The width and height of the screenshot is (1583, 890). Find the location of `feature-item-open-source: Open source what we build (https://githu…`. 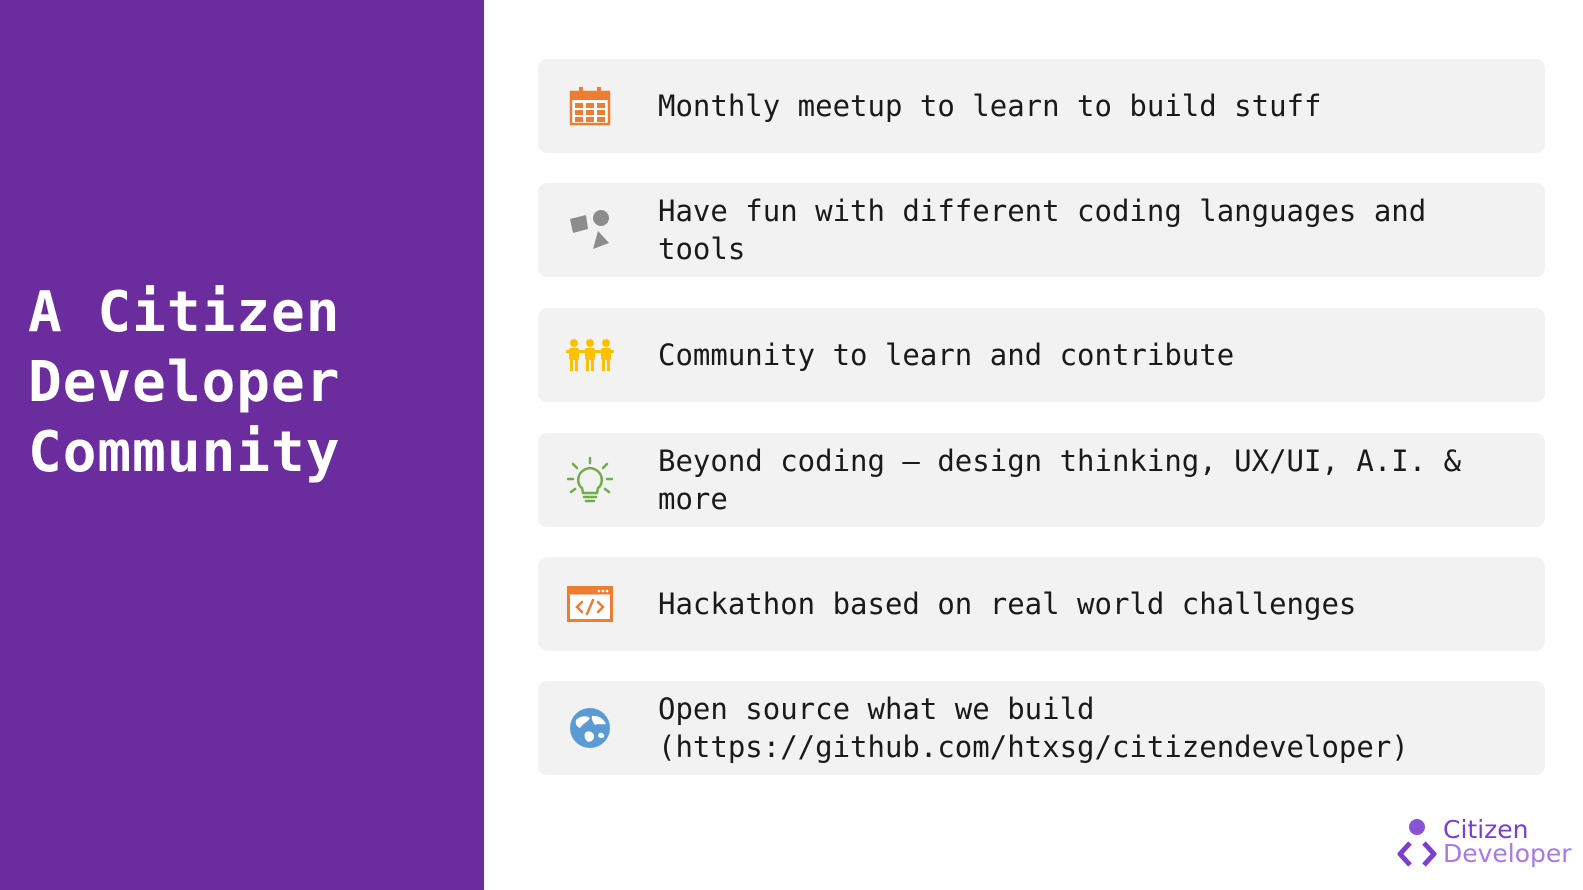

feature-item-open-source: Open source what we build (https://githu… is located at coordinates (1041, 728).